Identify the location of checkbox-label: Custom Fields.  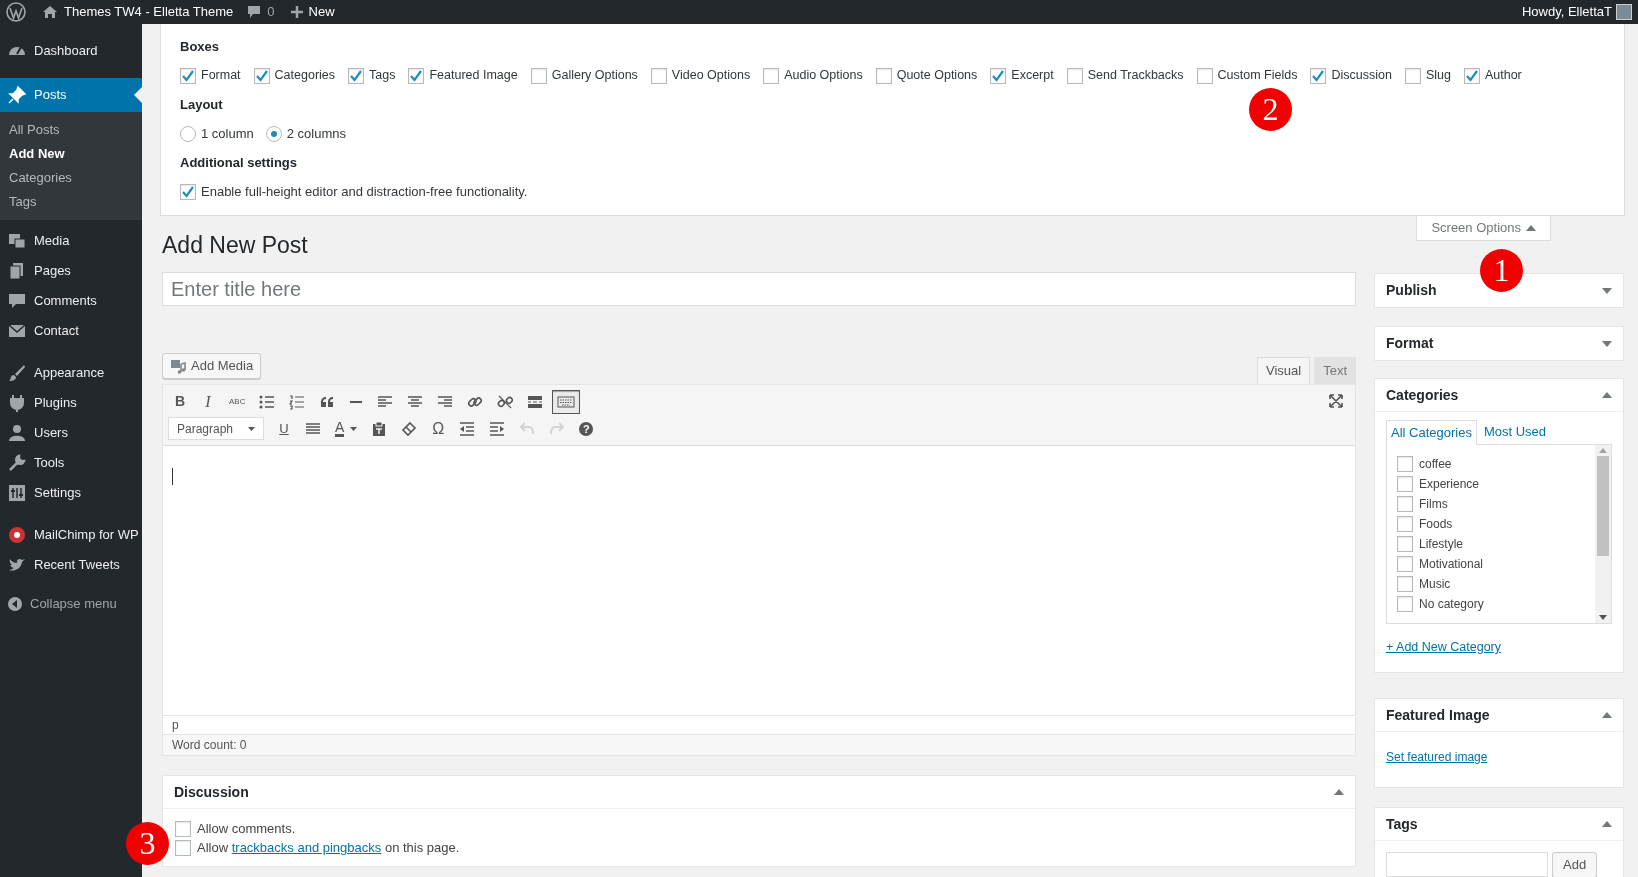
(1257, 76).